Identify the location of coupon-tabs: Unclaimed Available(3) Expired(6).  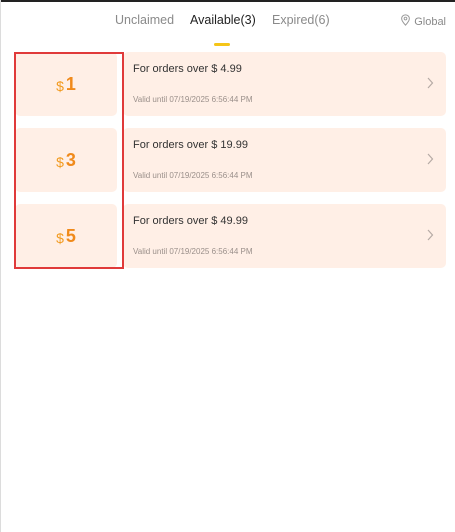
(227, 29).